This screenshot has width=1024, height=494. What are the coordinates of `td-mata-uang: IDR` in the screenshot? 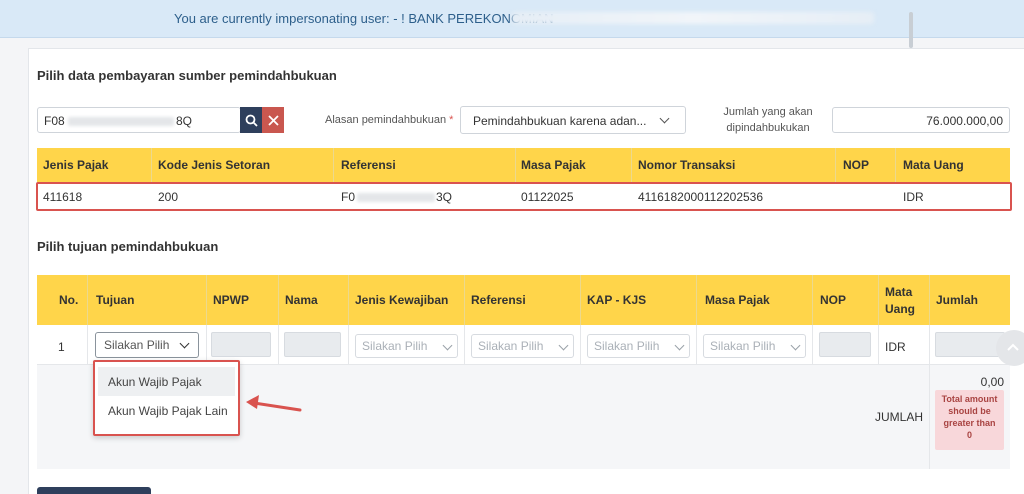 It's located at (913, 197).